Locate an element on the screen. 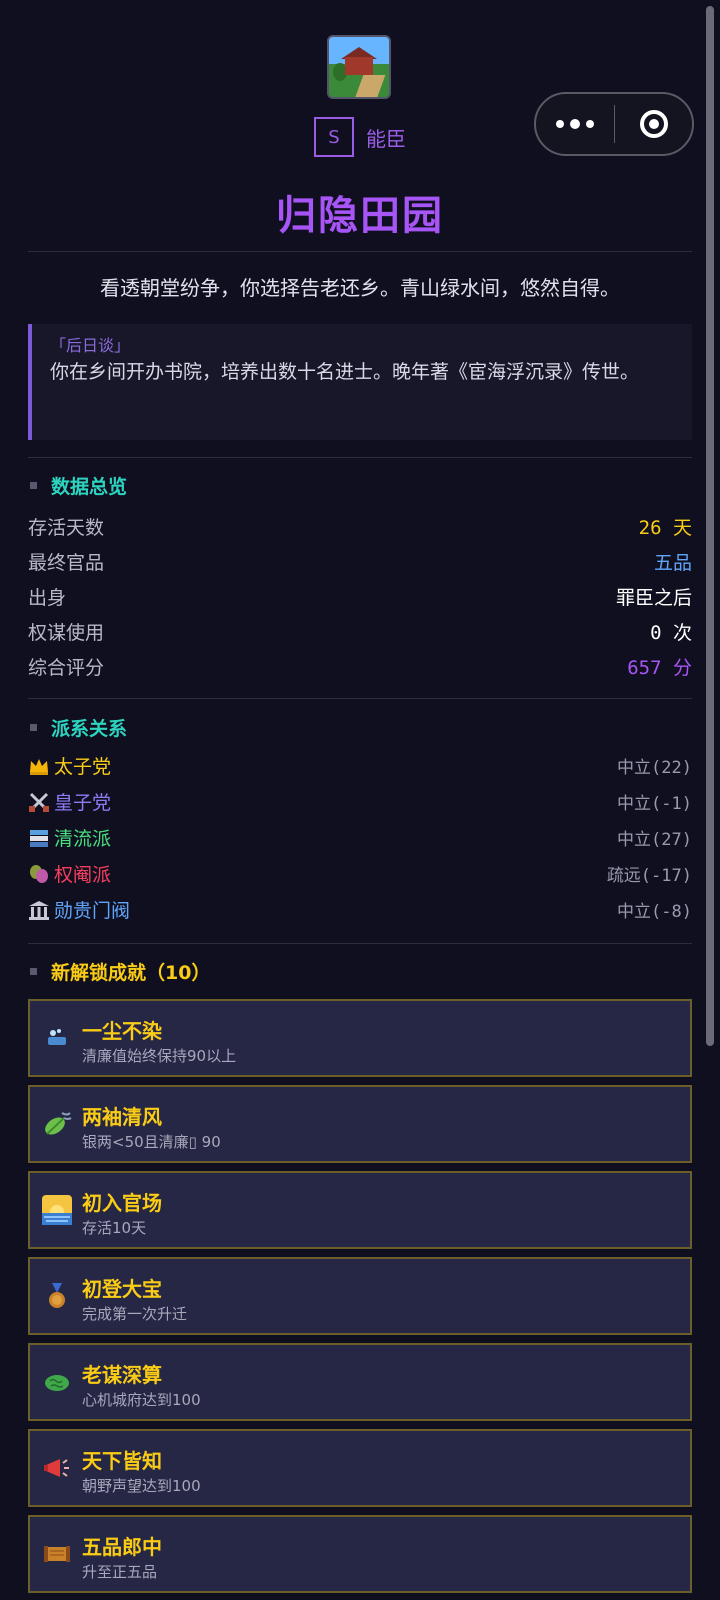 The image size is (720, 1600). faction-name: 皇子党 is located at coordinates (83, 803).